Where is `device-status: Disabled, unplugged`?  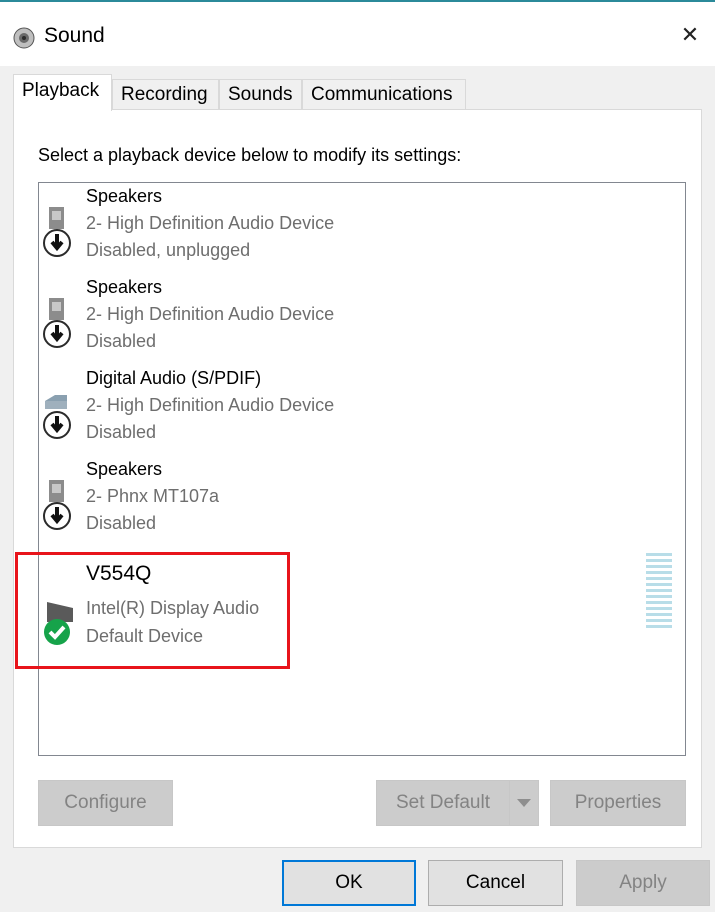
device-status: Disabled, unplugged is located at coordinates (168, 250).